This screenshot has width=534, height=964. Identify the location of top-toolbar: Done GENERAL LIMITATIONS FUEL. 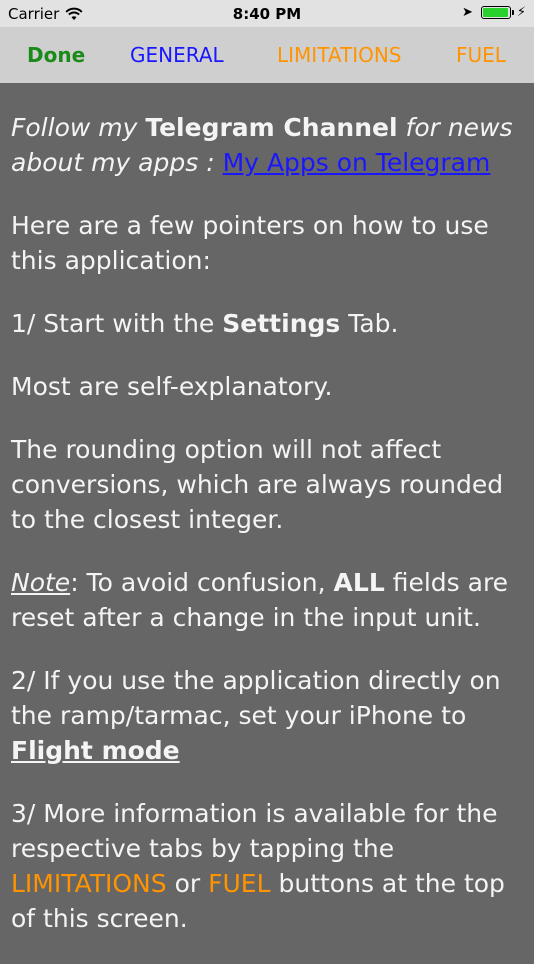
(267, 55).